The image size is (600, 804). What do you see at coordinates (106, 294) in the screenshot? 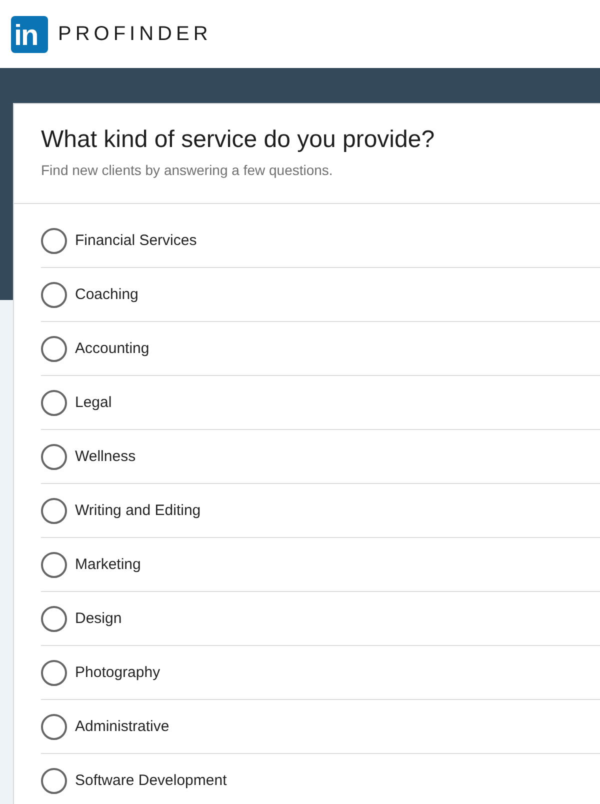
I see `option-label: Coaching` at bounding box center [106, 294].